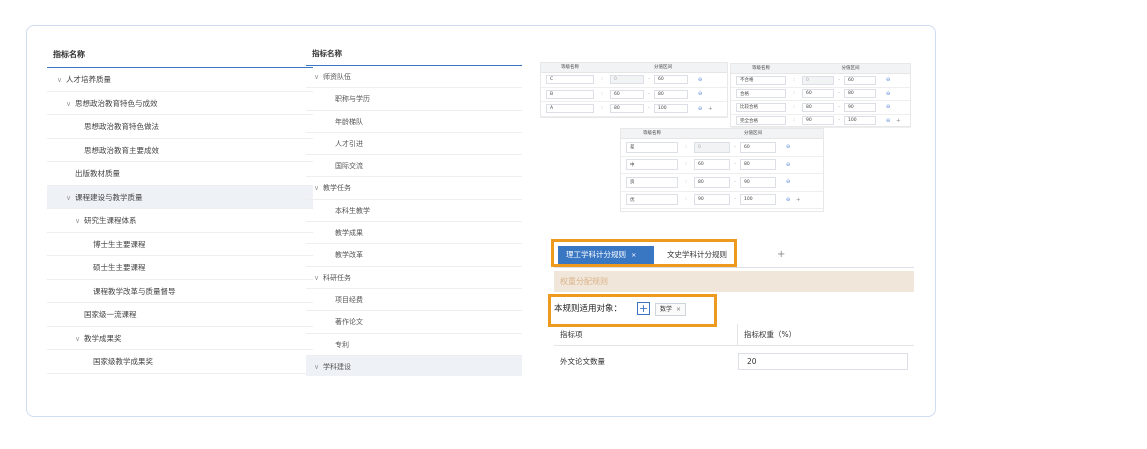  What do you see at coordinates (116, 103) in the screenshot?
I see `tree-row-label: 思想政治教育特色与成效` at bounding box center [116, 103].